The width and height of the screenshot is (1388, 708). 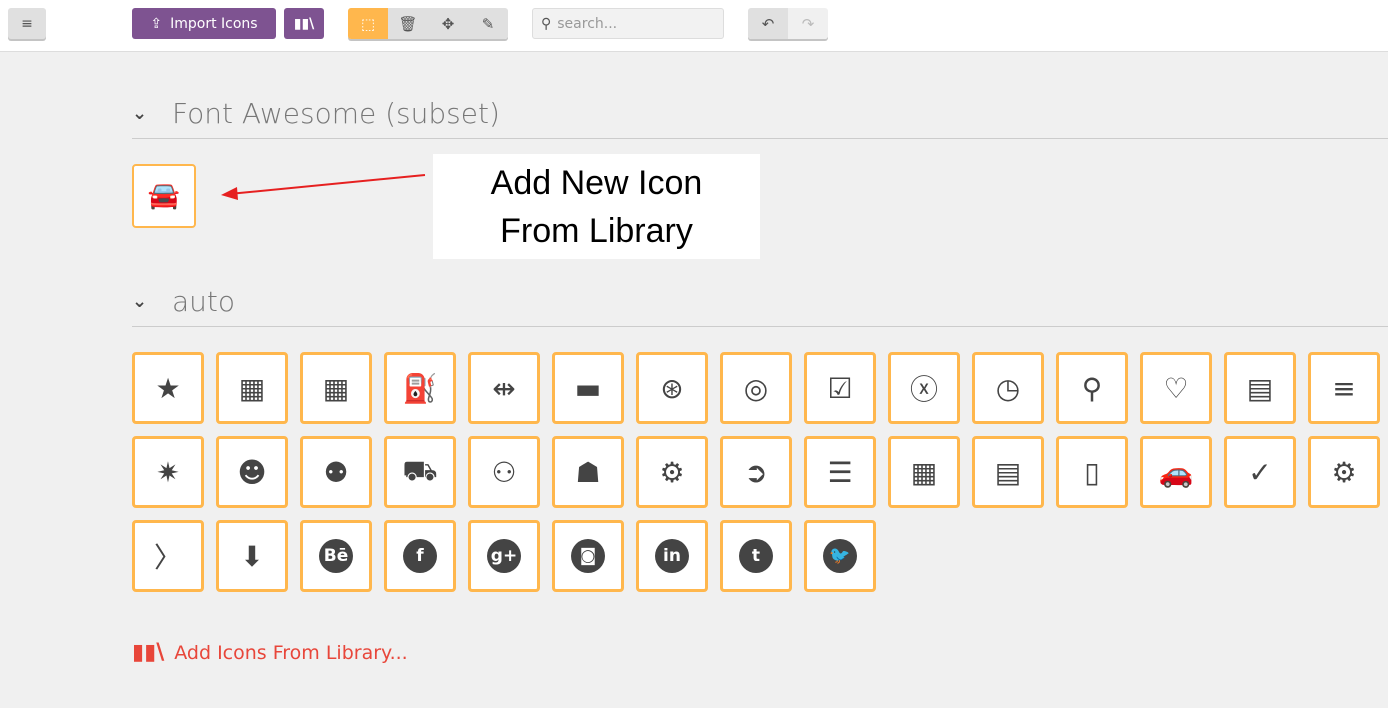 I want to click on icon-tile-facebook: f, so click(x=420, y=556).